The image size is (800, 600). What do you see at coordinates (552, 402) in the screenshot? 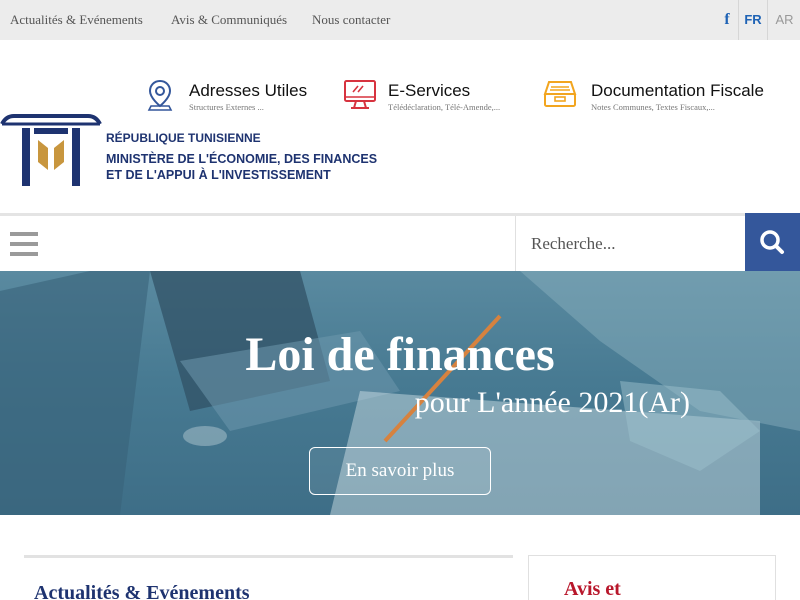
I see `hero-subtitle: pour L'année 2021(Ar)` at bounding box center [552, 402].